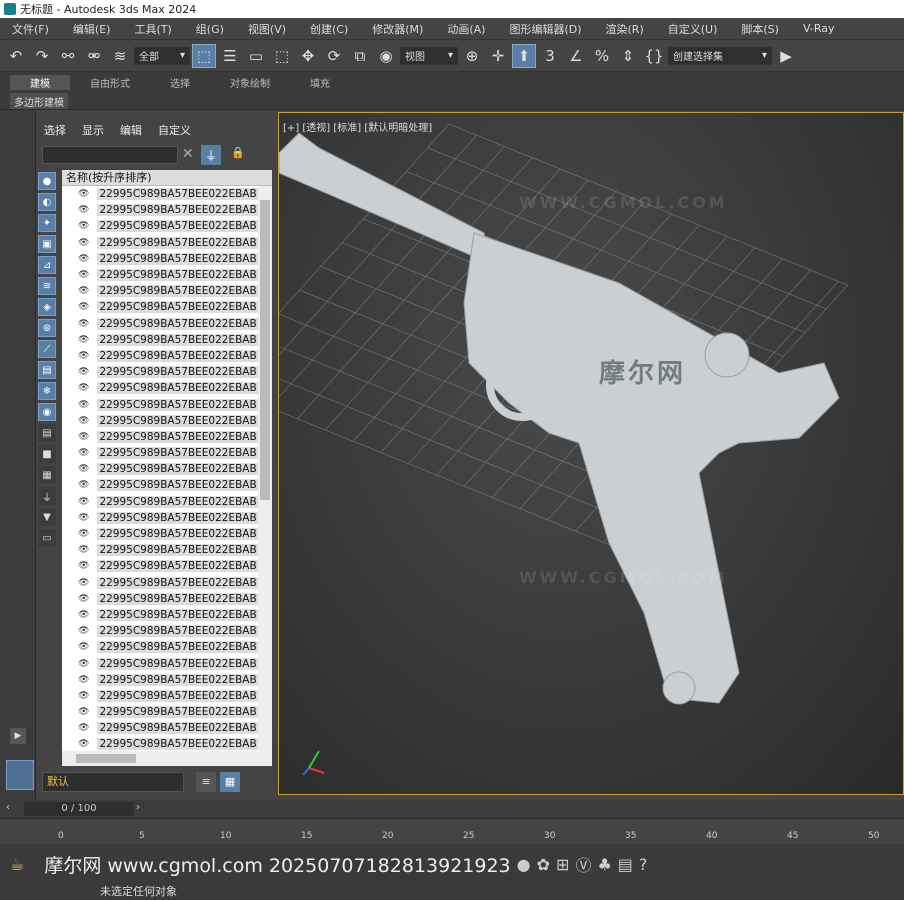  What do you see at coordinates (360, 56) in the screenshot?
I see `scale-icon: ⧉` at bounding box center [360, 56].